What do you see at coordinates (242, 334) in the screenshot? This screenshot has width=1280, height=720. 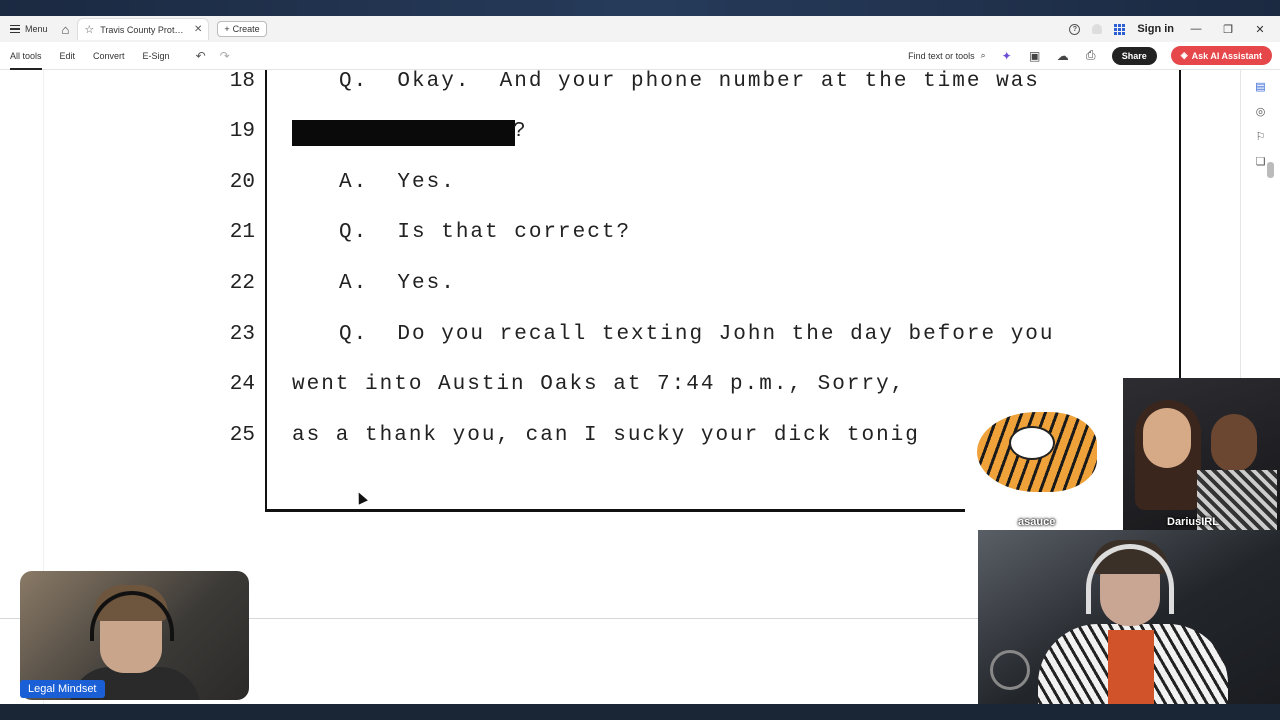 I see `line-number-23: 23` at bounding box center [242, 334].